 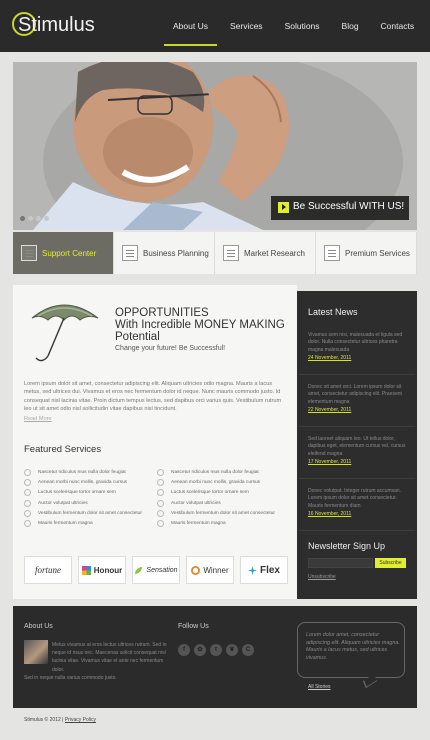 What do you see at coordinates (200, 325) in the screenshot?
I see `intro-title-line: With Incredible MONEY MAKING` at bounding box center [200, 325].